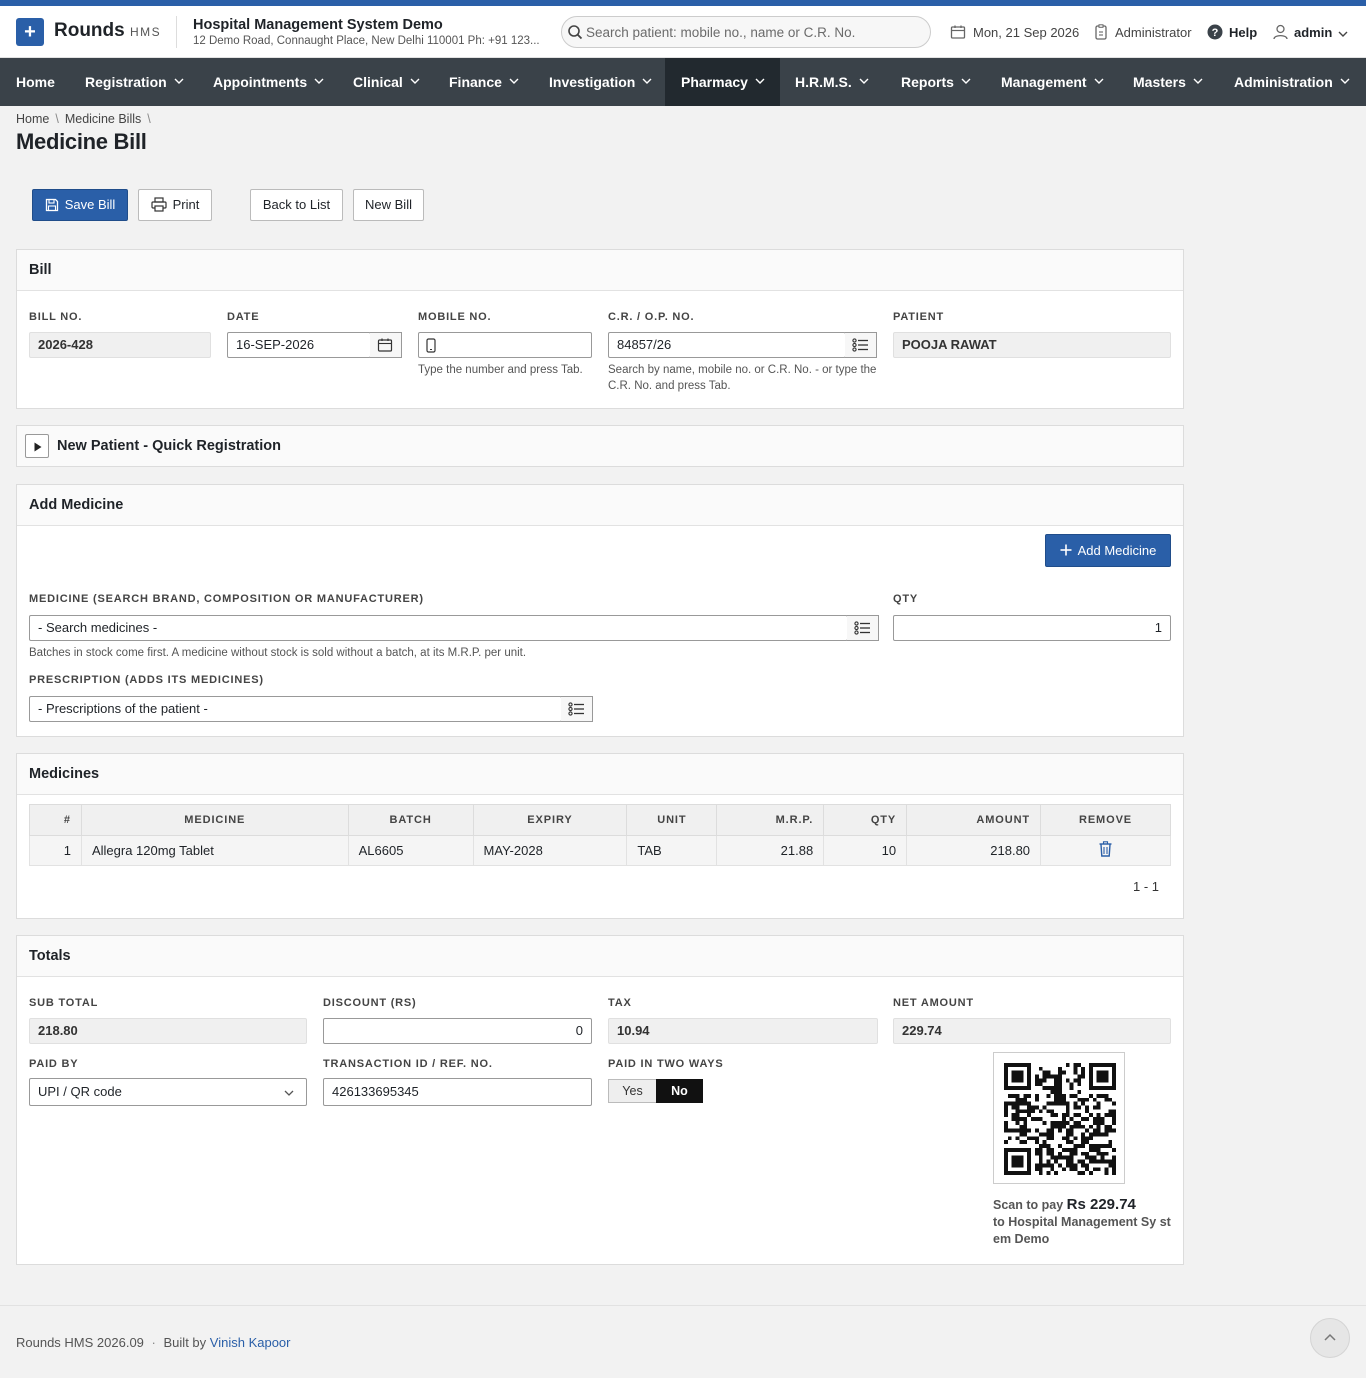  What do you see at coordinates (727, 345) in the screenshot?
I see `cr-field: 84857/26` at bounding box center [727, 345].